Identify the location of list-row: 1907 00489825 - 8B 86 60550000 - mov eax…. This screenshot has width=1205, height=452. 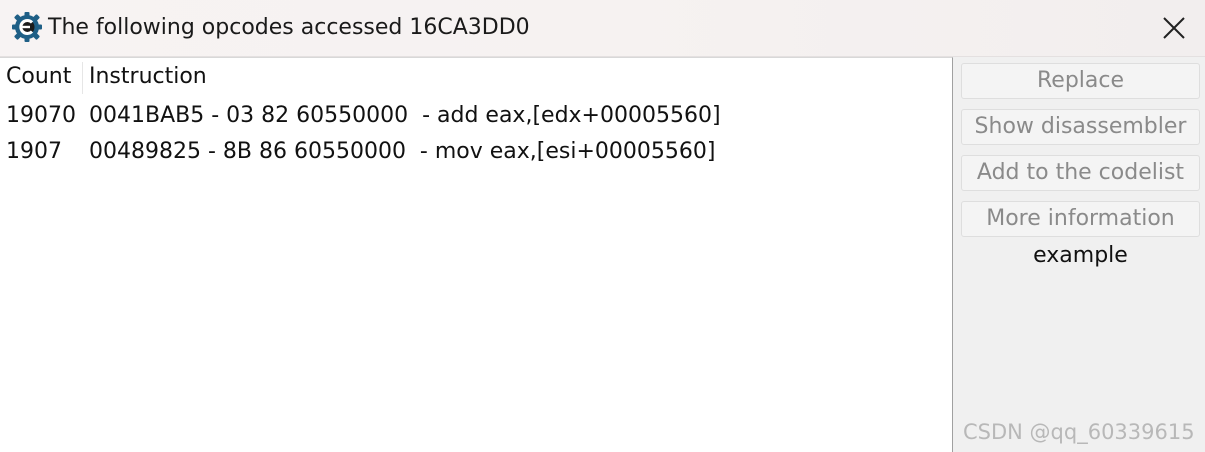
(476, 152).